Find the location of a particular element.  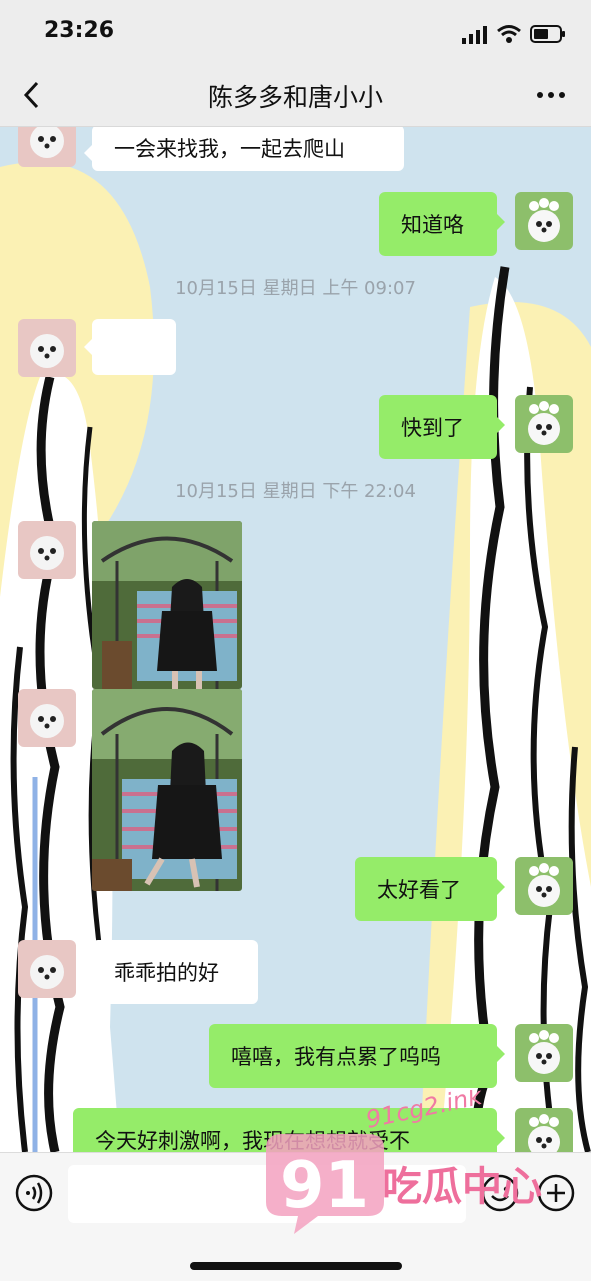

message-bubble-outgoing: 知道咯 is located at coordinates (442, 224).